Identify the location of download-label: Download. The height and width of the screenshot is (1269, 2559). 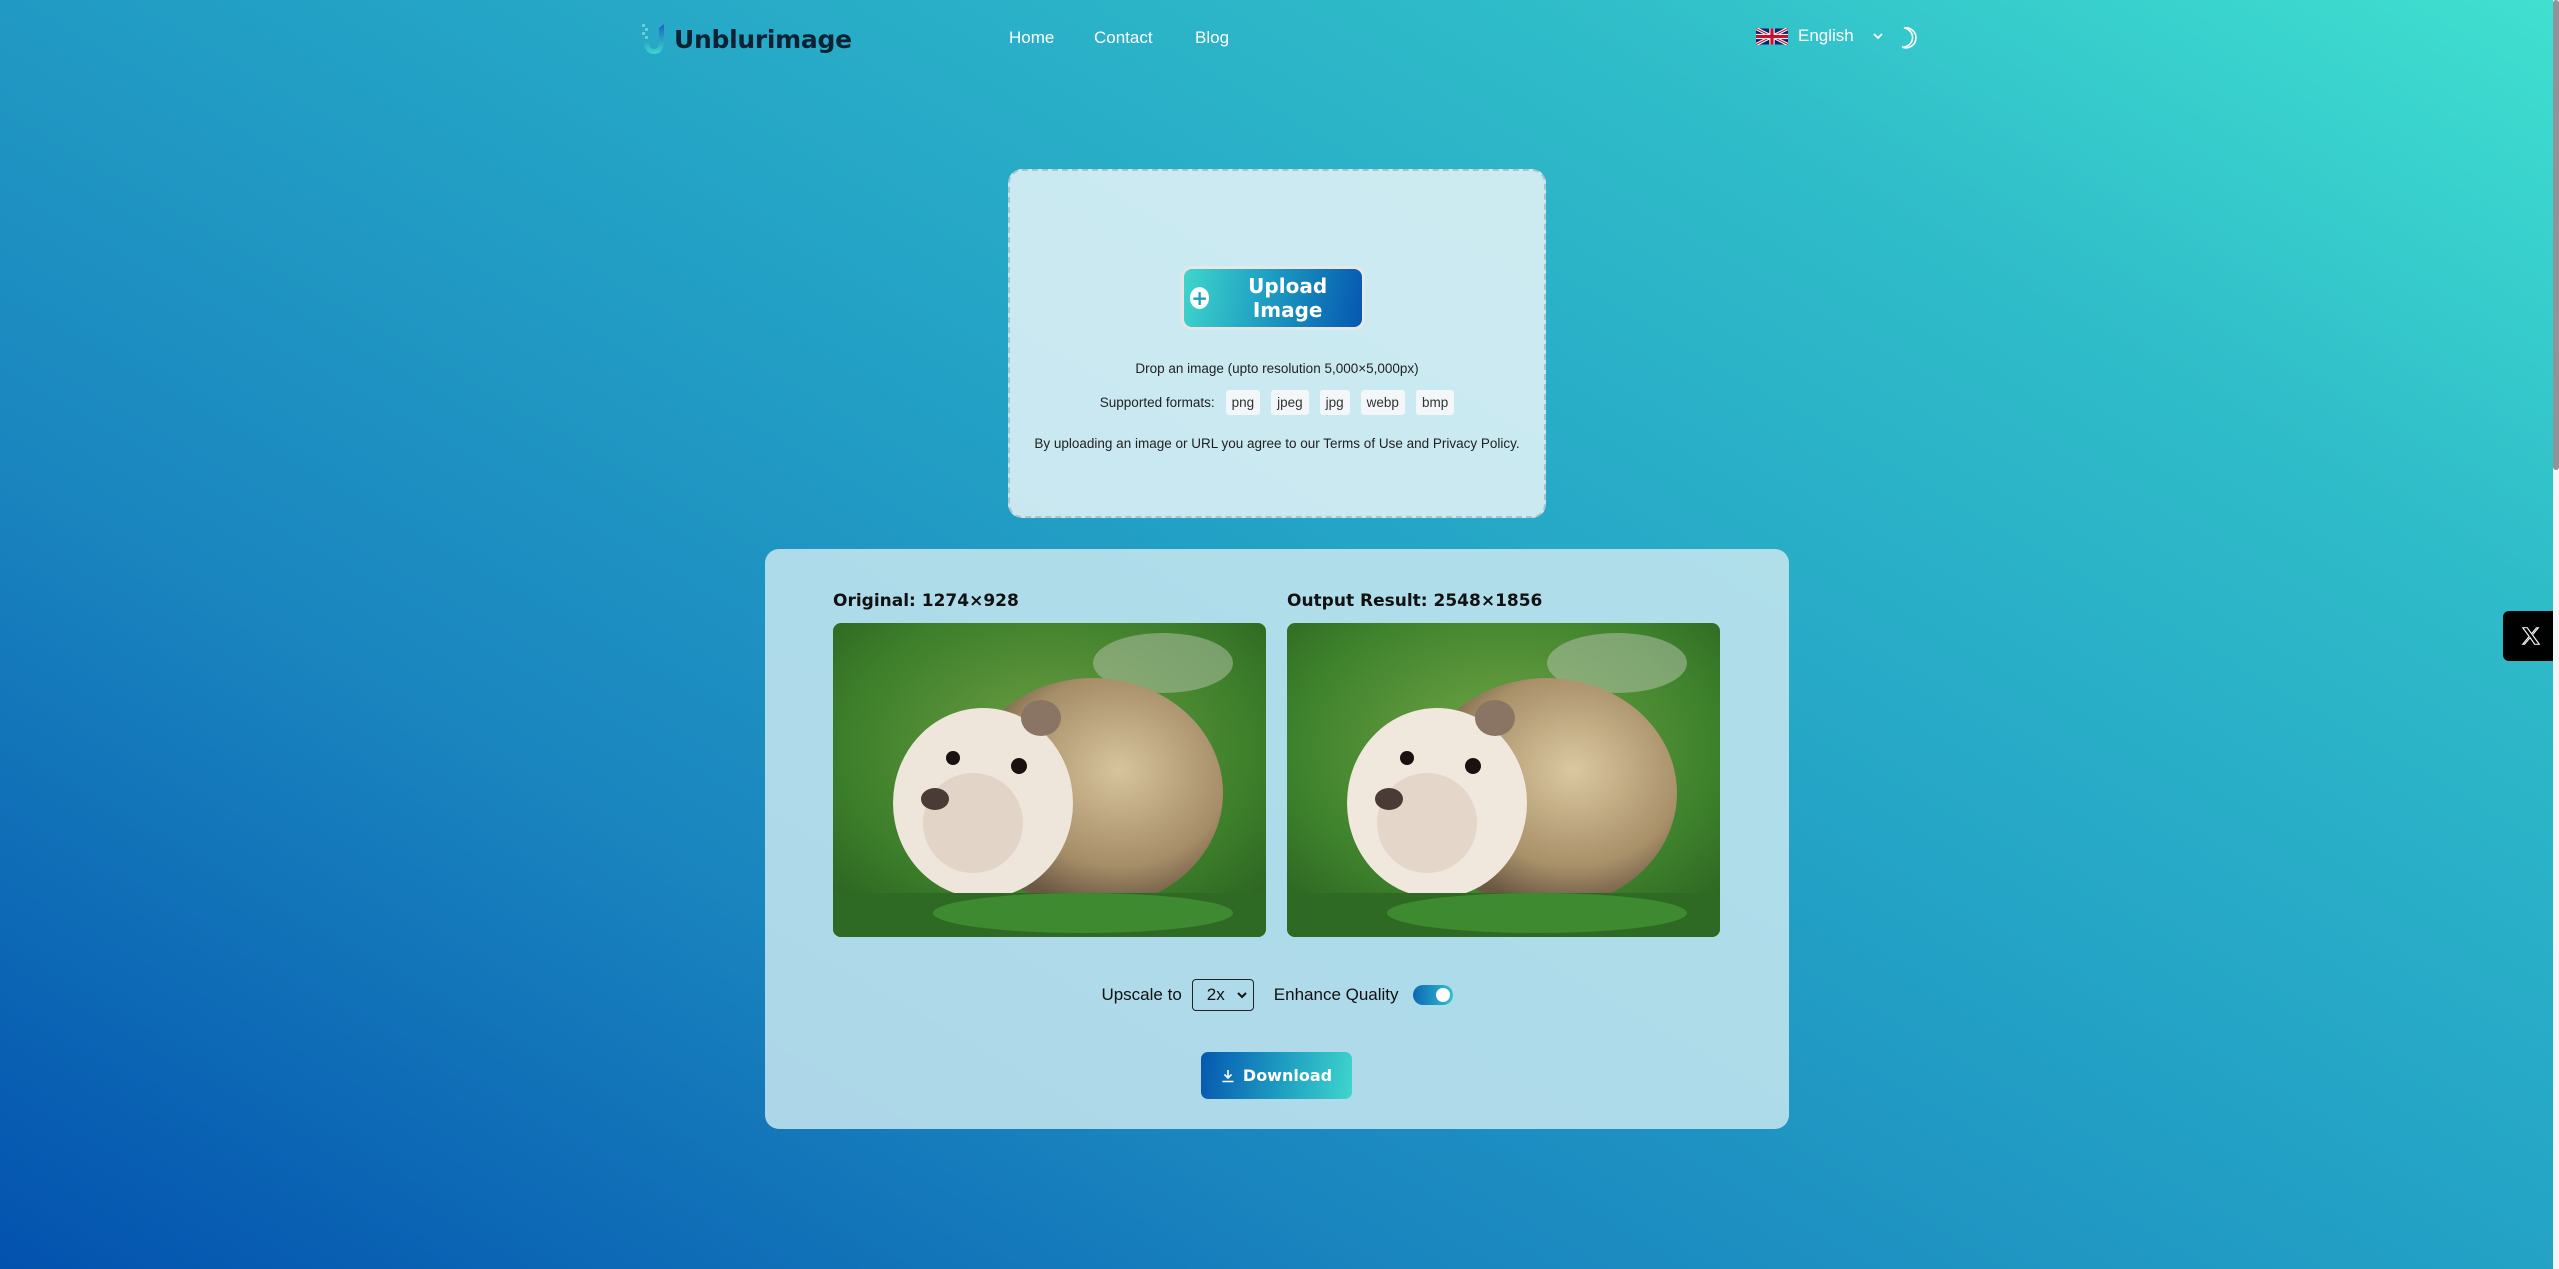
(1287, 1075).